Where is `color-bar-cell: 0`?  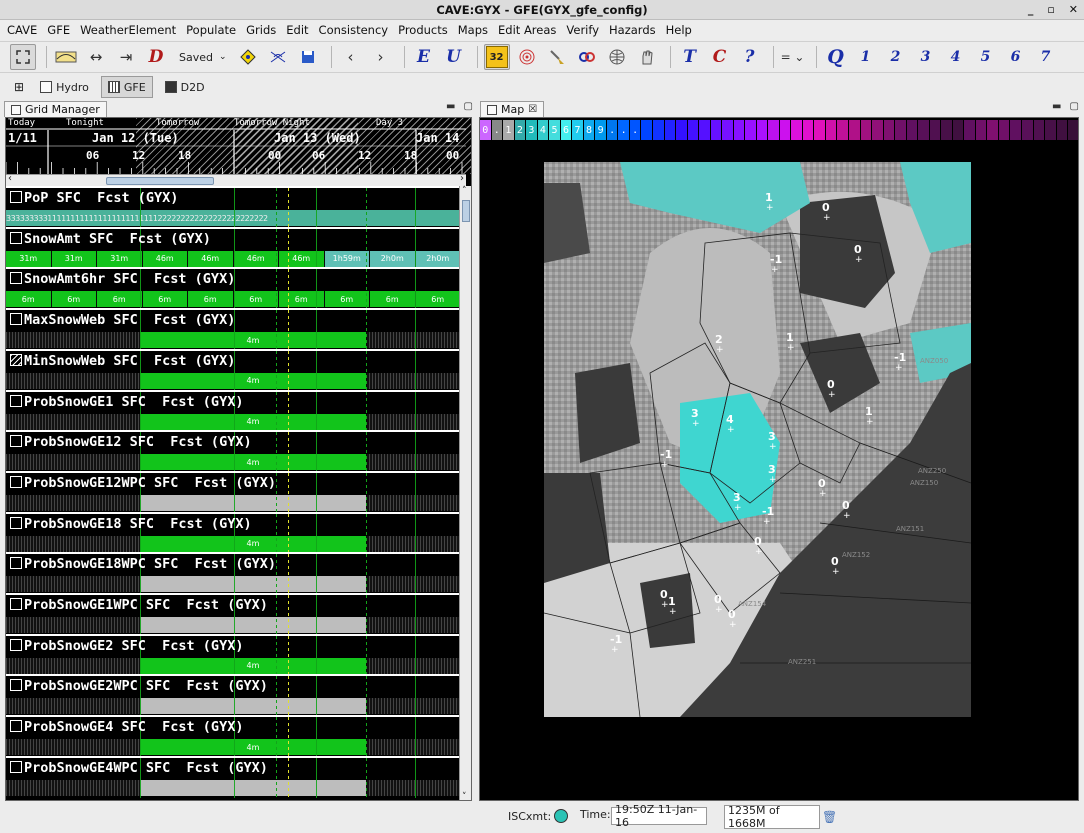 color-bar-cell: 0 is located at coordinates (486, 130).